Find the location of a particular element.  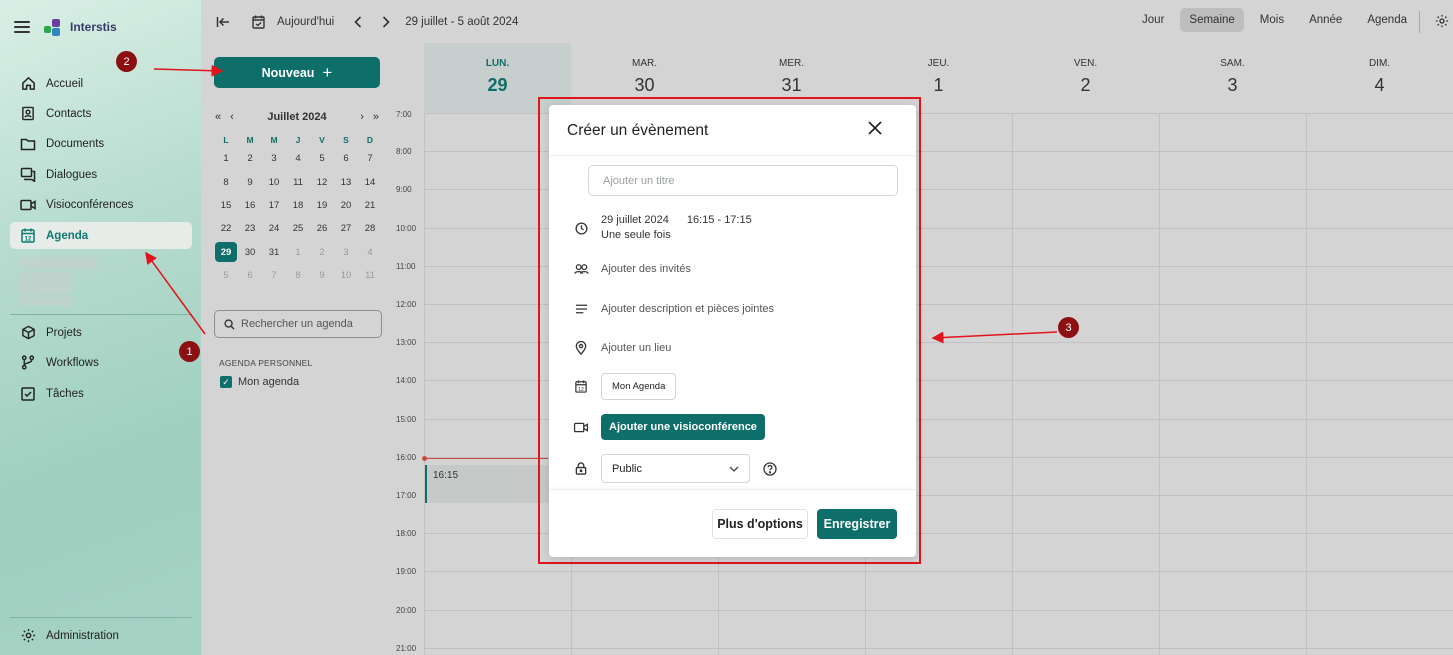

annotation-badge-3: 3 is located at coordinates (1068, 327).